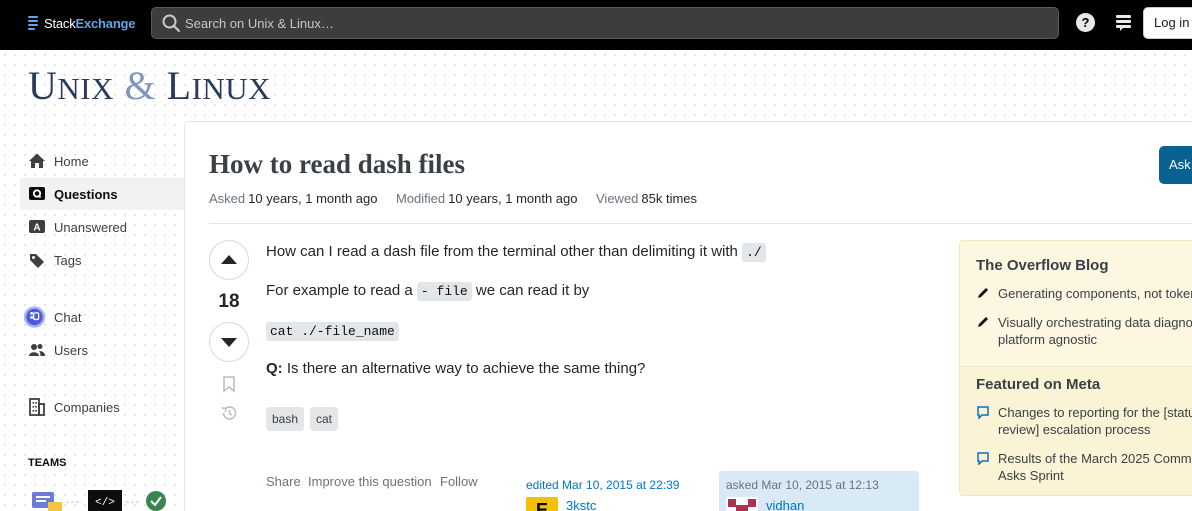 Image resolution: width=1192 pixels, height=511 pixels. What do you see at coordinates (370, 481) in the screenshot?
I see `improve-question-link: Improve this question` at bounding box center [370, 481].